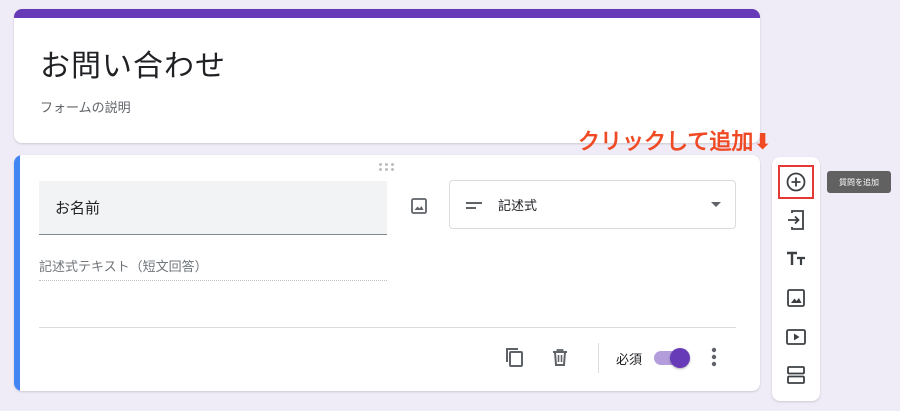  I want to click on add-circle-icon, so click(796, 182).